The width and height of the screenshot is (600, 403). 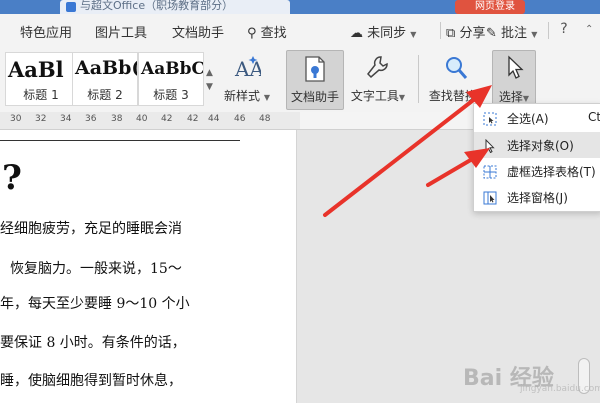 What do you see at coordinates (452, 96) in the screenshot?
I see `find-replace-label: 查找替换` at bounding box center [452, 96].